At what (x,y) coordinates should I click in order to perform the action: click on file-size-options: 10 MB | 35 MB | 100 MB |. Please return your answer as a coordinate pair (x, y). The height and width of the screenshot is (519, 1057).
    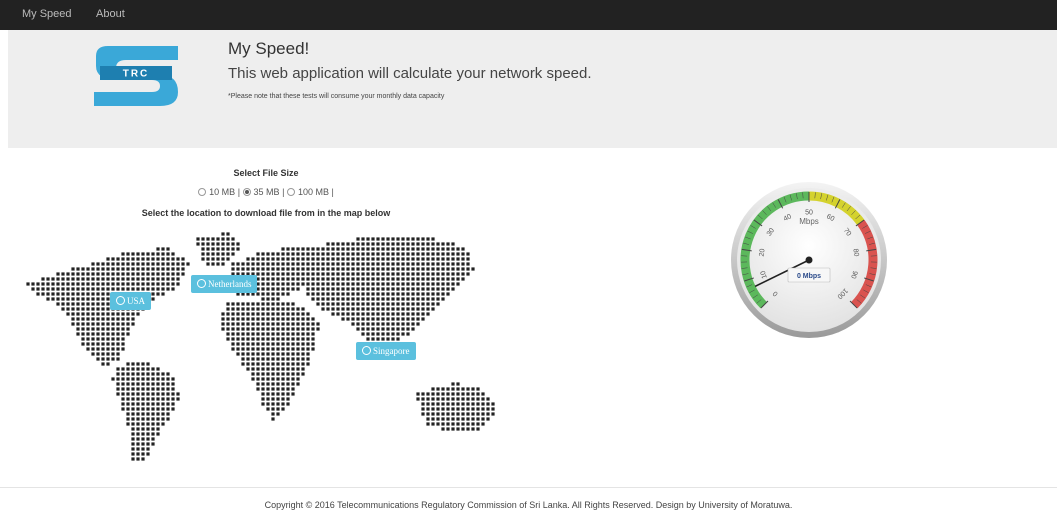
    Looking at the image, I should click on (266, 192).